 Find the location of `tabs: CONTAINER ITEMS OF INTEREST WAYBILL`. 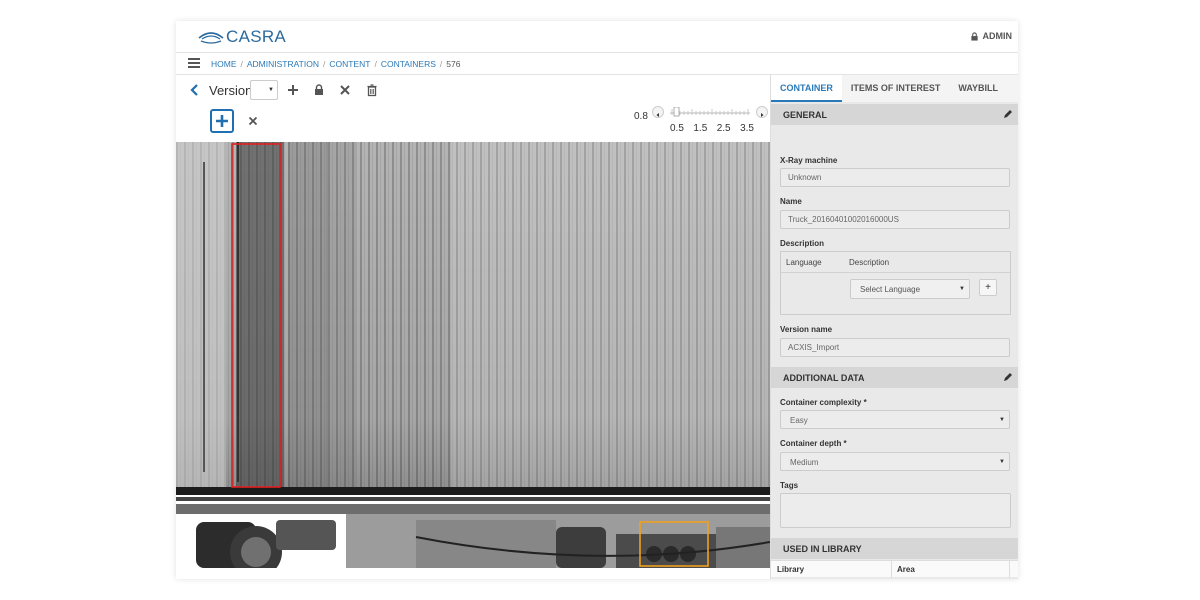

tabs: CONTAINER ITEMS OF INTEREST WAYBILL is located at coordinates (894, 88).